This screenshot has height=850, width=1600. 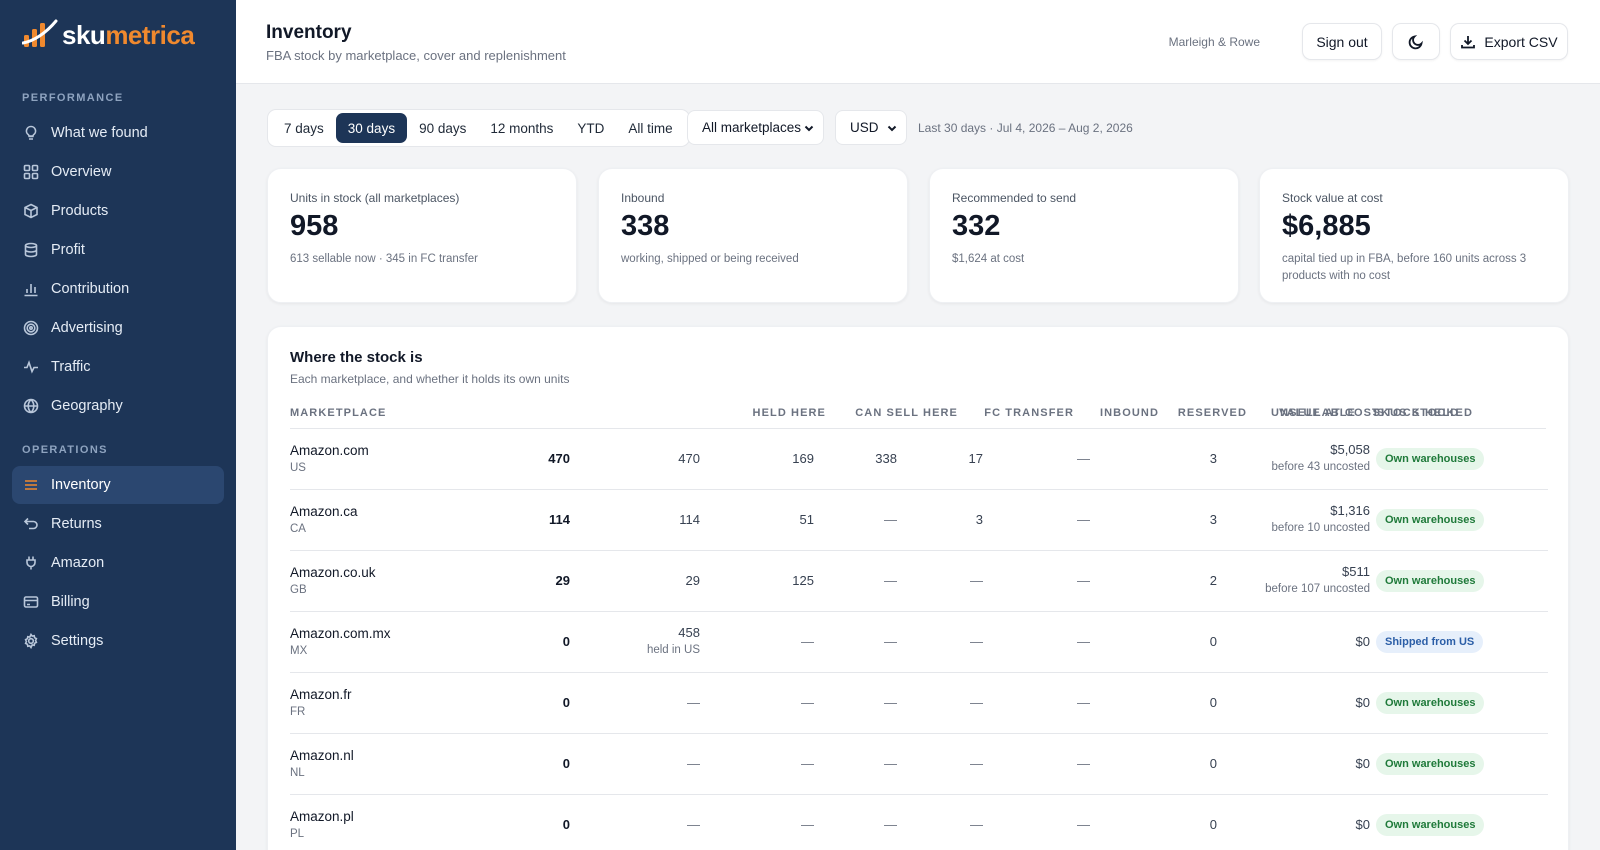 I want to click on nav-section-performance: PERFORMANCE, so click(x=73, y=98).